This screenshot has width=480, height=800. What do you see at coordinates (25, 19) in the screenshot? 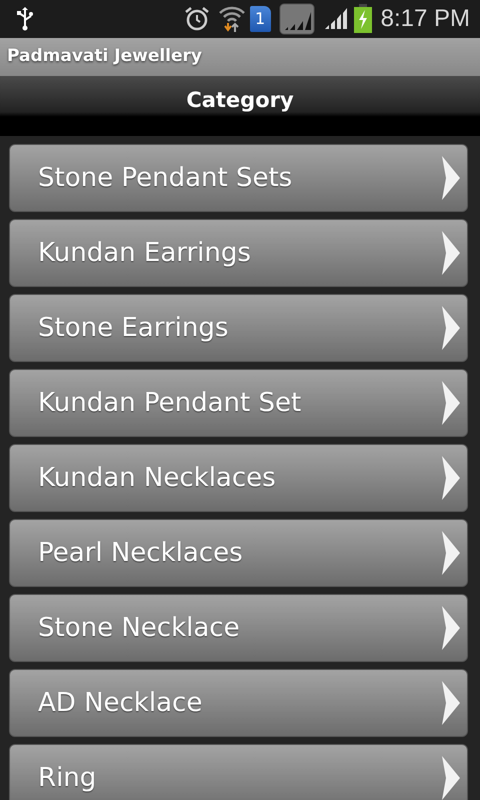
I see `usb-icon` at bounding box center [25, 19].